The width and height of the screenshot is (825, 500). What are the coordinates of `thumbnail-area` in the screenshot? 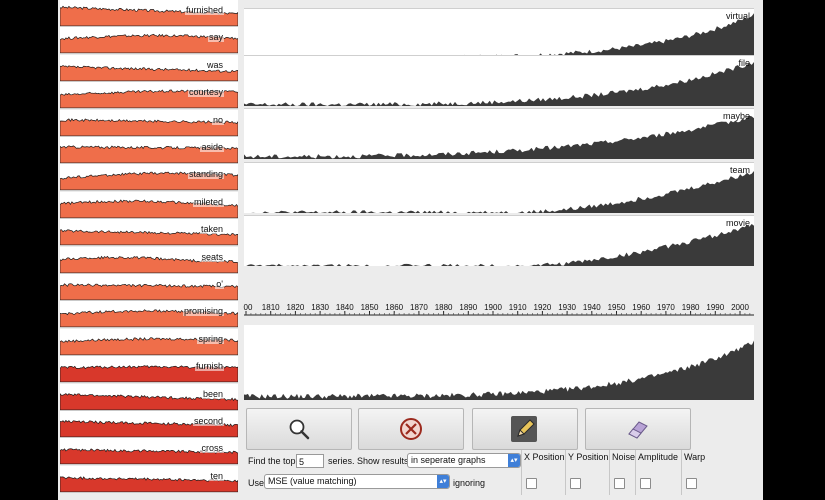 It's located at (149, 291).